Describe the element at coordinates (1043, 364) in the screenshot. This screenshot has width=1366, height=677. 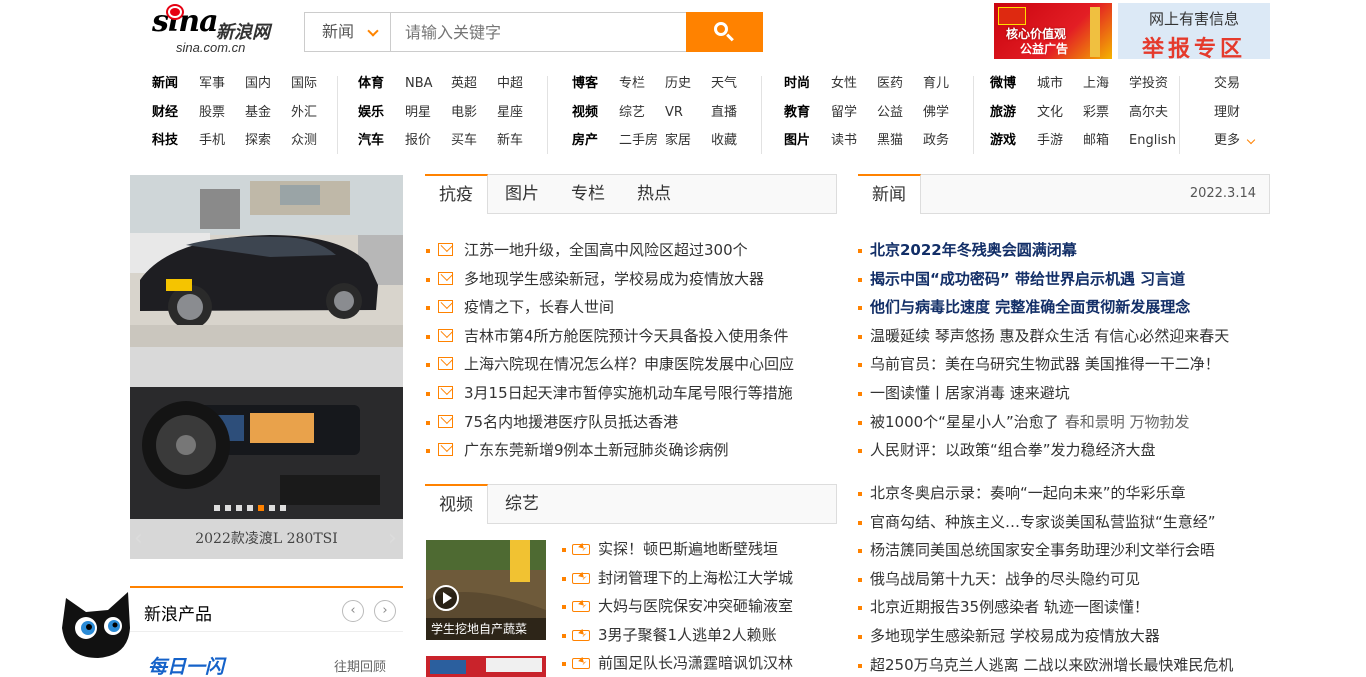
I see `headline-item: 乌前官员：美在乌研究生物武器 美国推得一干二净！` at that location.